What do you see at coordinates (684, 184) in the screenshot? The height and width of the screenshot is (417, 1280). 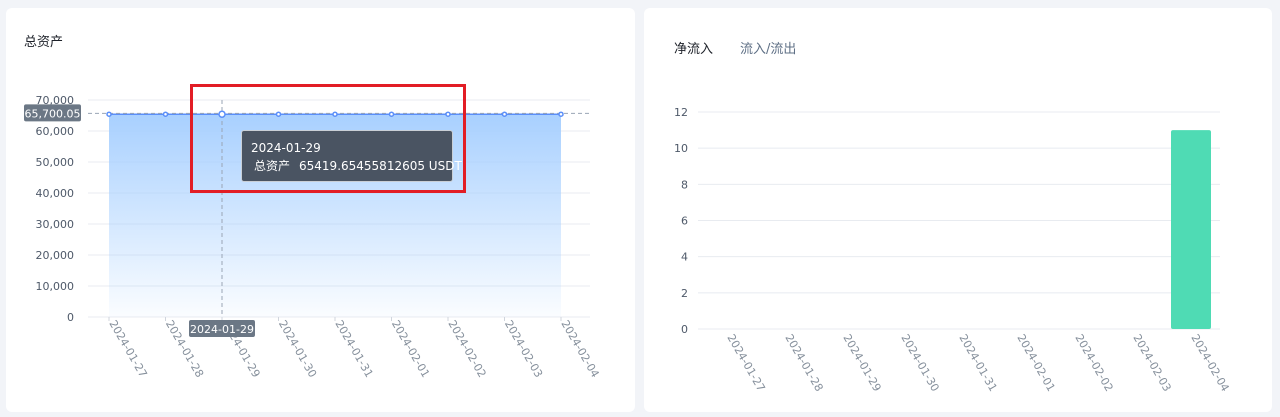 I see `y-tick-label: 8` at bounding box center [684, 184].